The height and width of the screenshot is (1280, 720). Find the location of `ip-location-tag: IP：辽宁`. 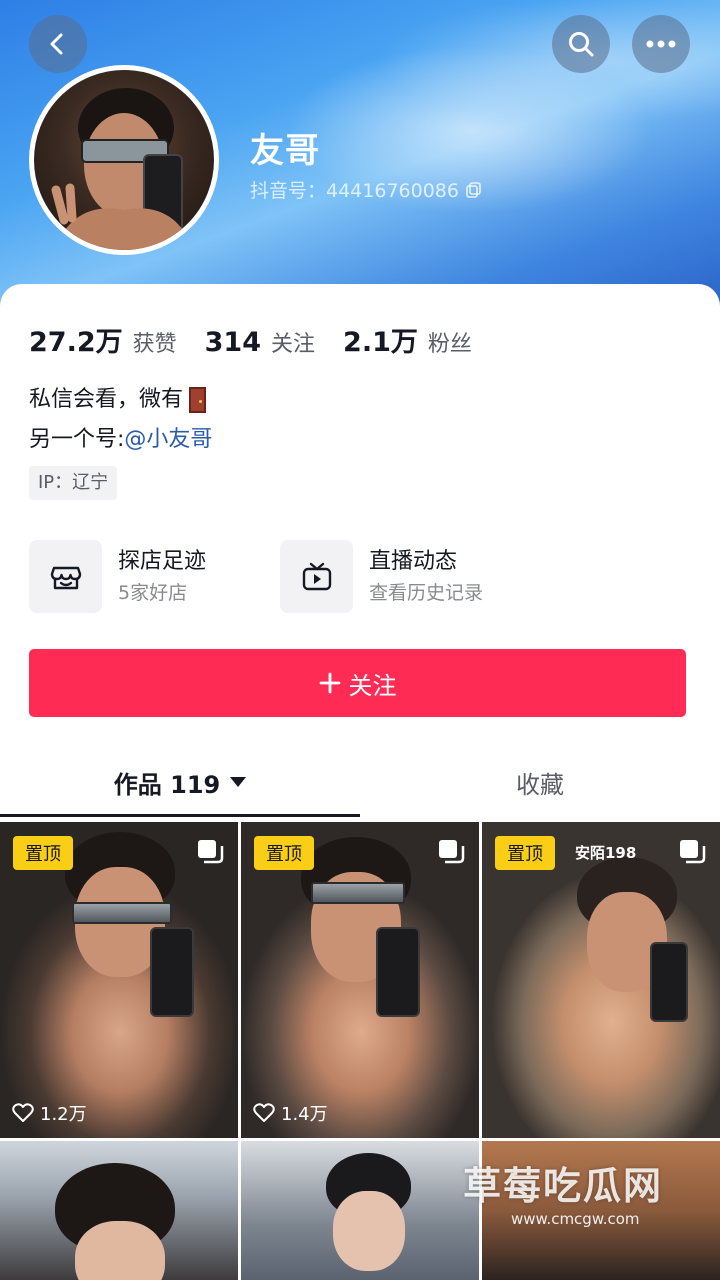

ip-location-tag: IP：辽宁 is located at coordinates (73, 483).